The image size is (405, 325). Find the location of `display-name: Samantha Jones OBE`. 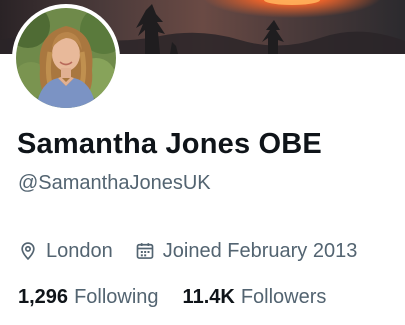

display-name: Samantha Jones OBE is located at coordinates (169, 144).